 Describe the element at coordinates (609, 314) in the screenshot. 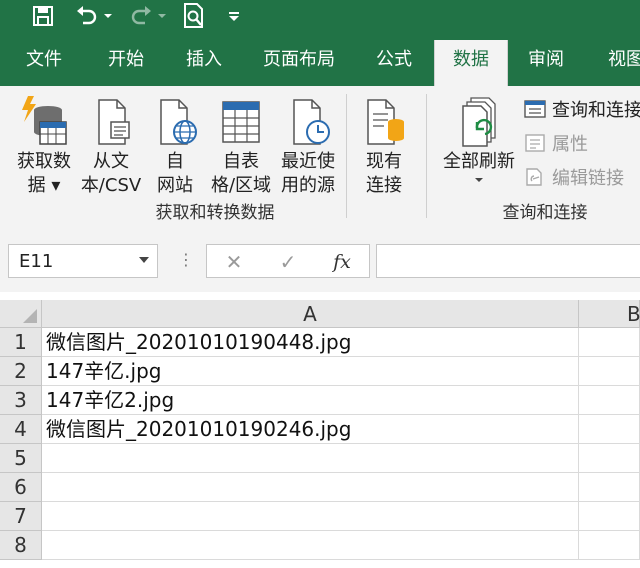

I see `column-header-b: B` at that location.